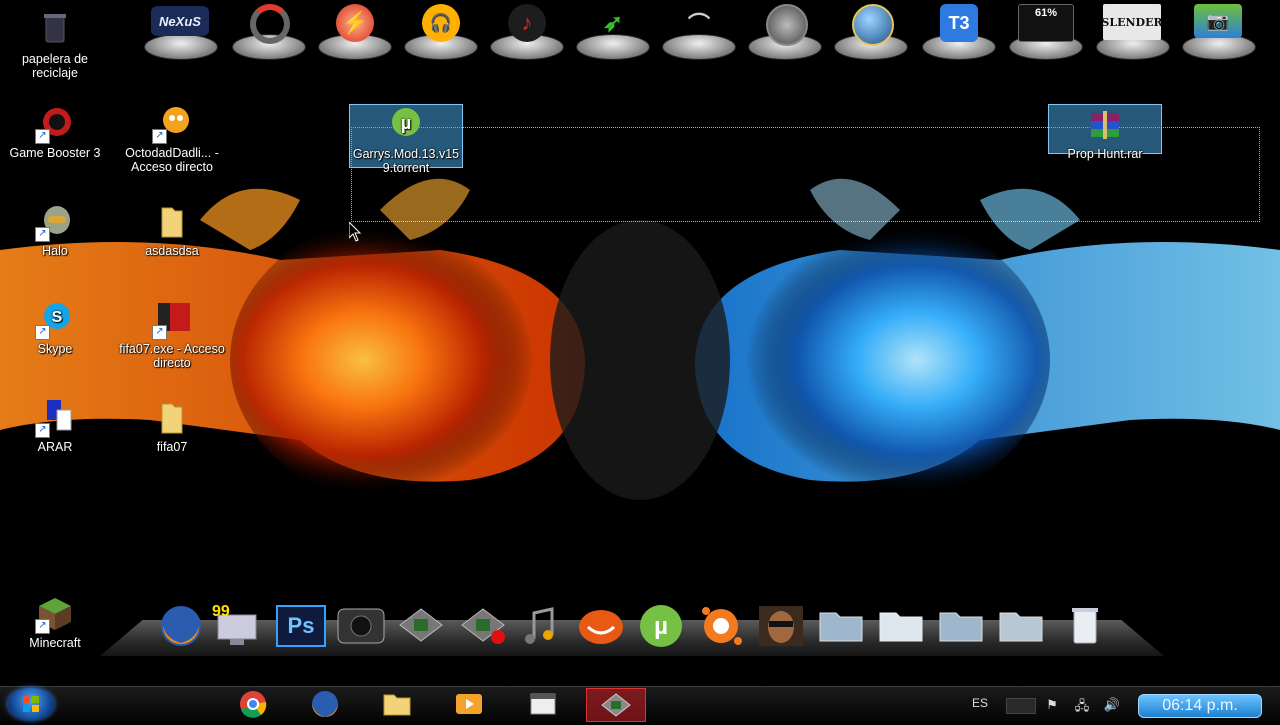  What do you see at coordinates (180, 21) in the screenshot?
I see `nexus-icon: NeXuS` at bounding box center [180, 21].